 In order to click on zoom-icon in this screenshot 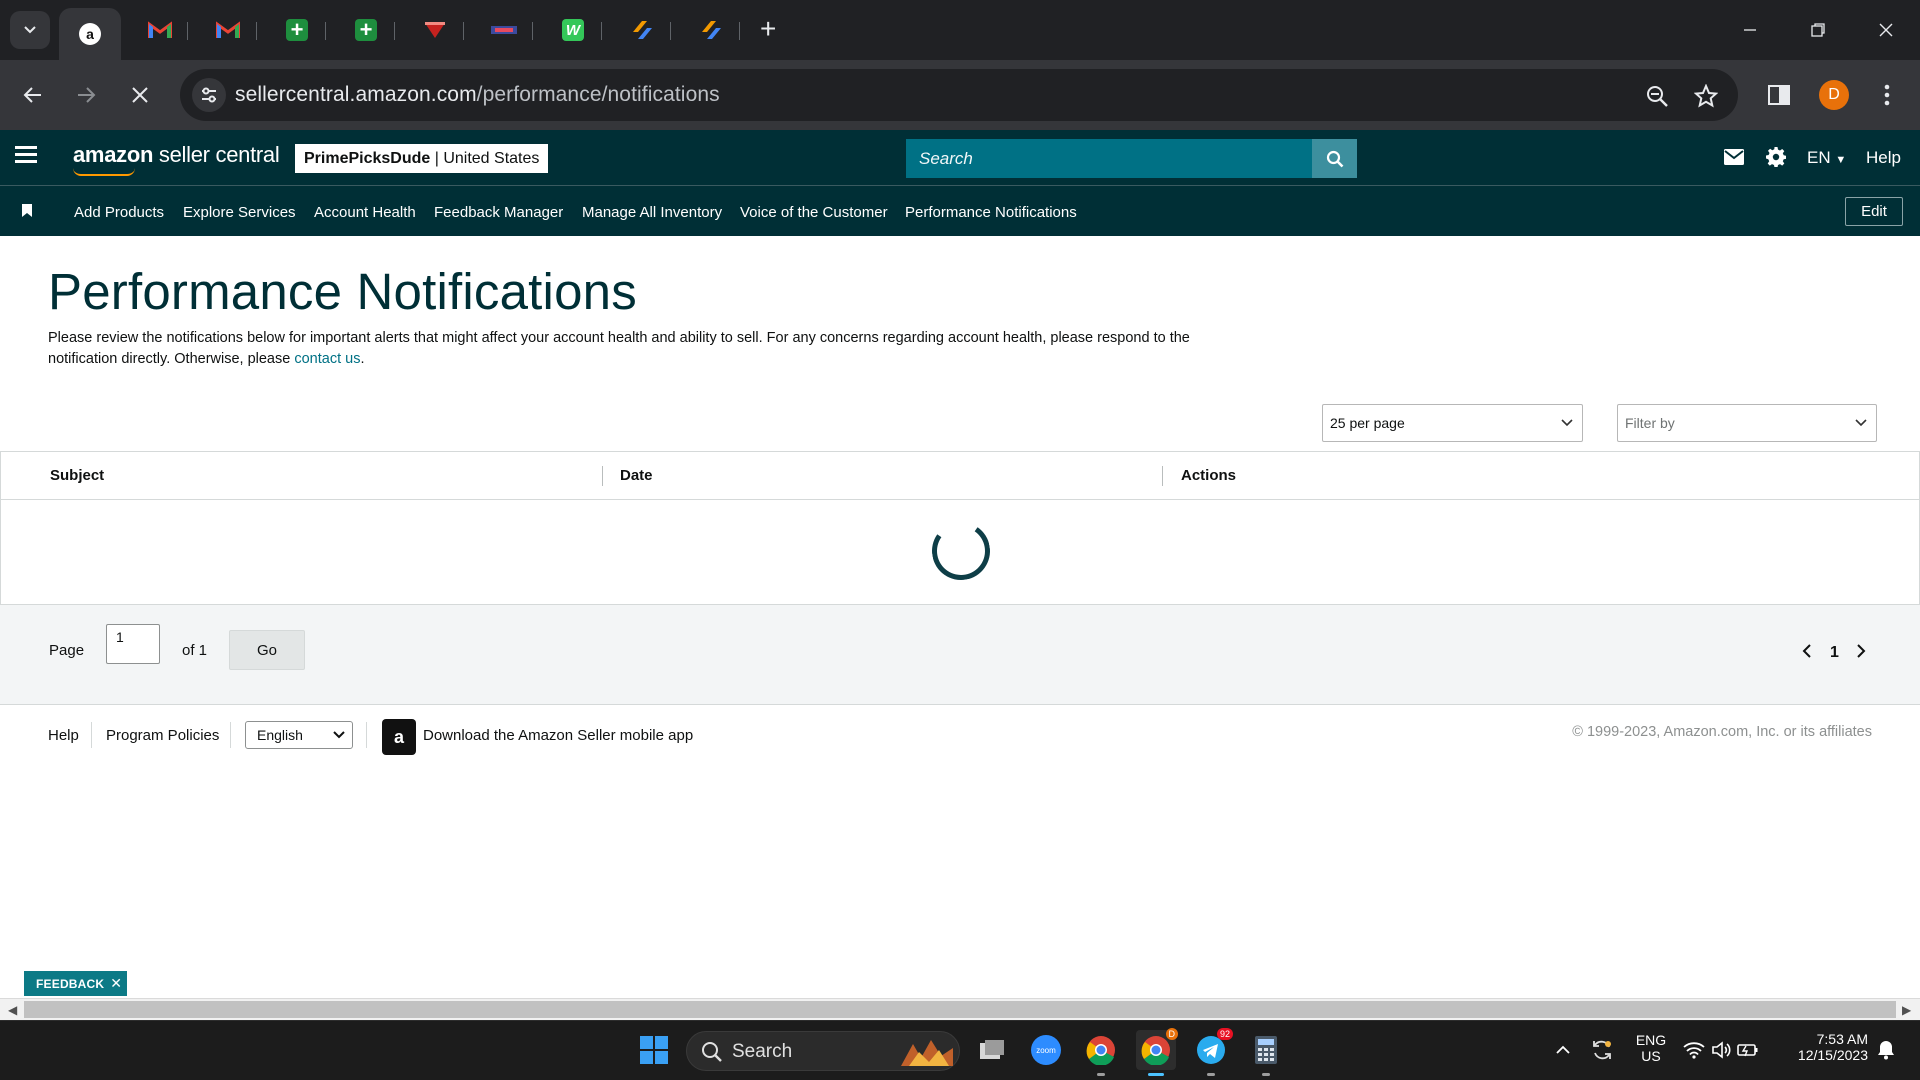, I will do `click(1657, 96)`.